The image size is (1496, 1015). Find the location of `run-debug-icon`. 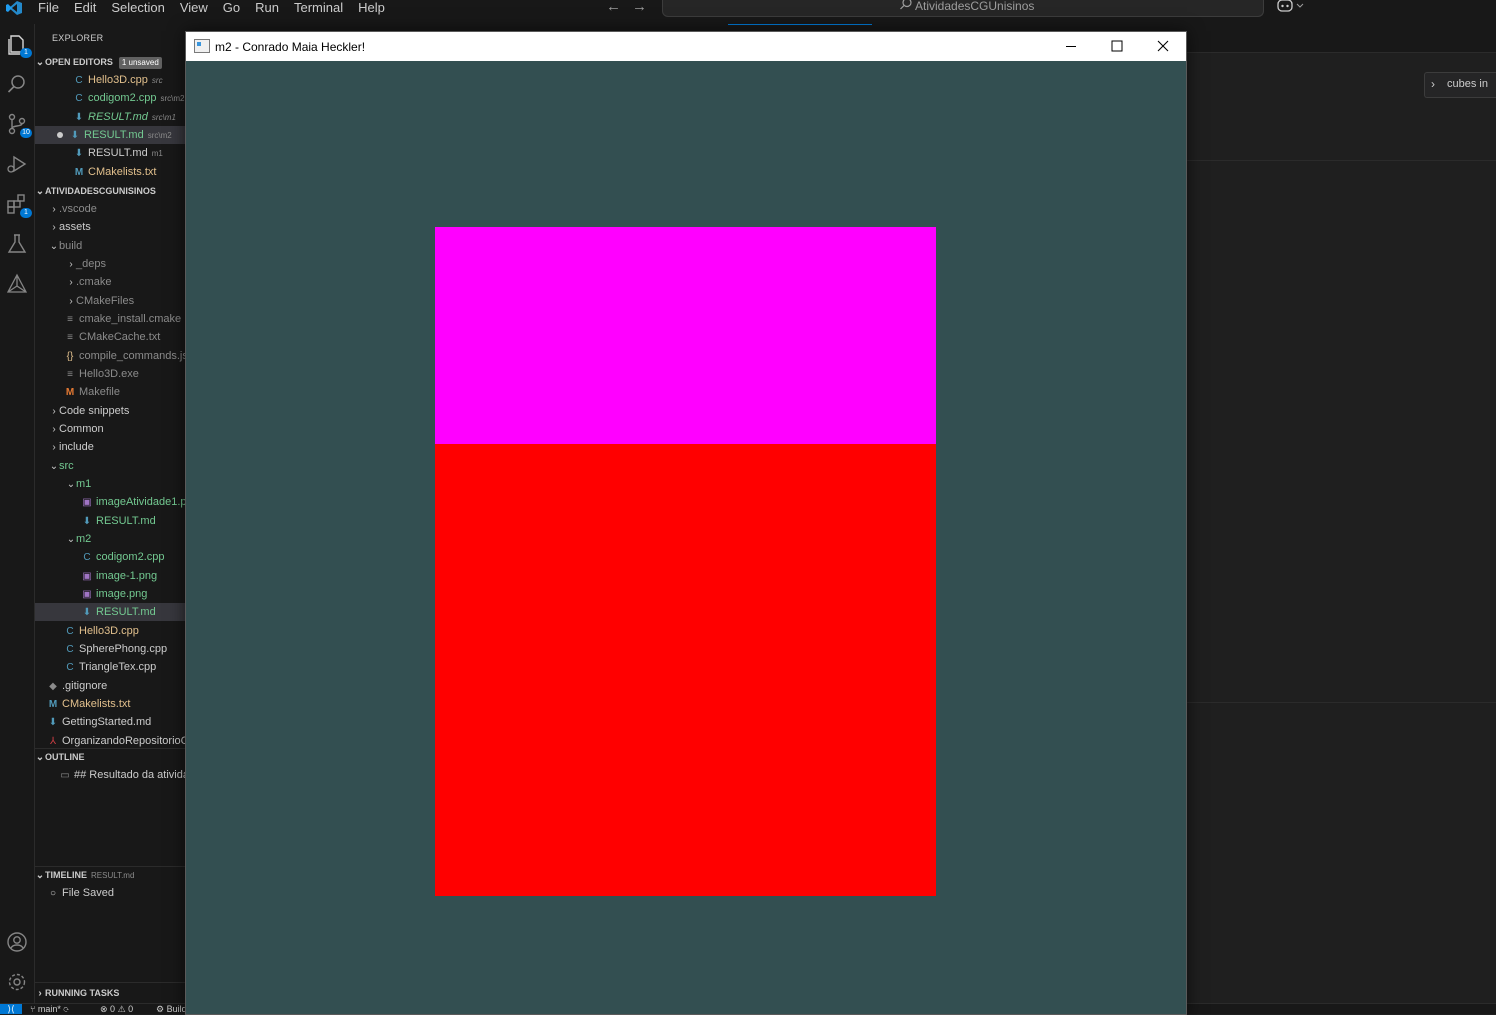

run-debug-icon is located at coordinates (17, 164).